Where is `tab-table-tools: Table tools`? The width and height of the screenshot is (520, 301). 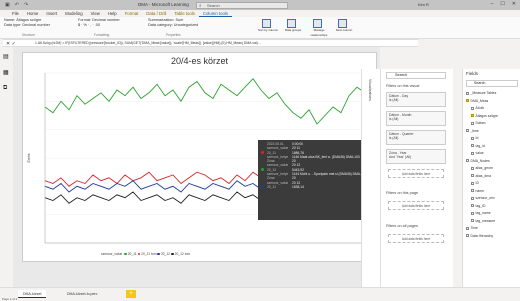 tab-table-tools: Table tools is located at coordinates (184, 13).